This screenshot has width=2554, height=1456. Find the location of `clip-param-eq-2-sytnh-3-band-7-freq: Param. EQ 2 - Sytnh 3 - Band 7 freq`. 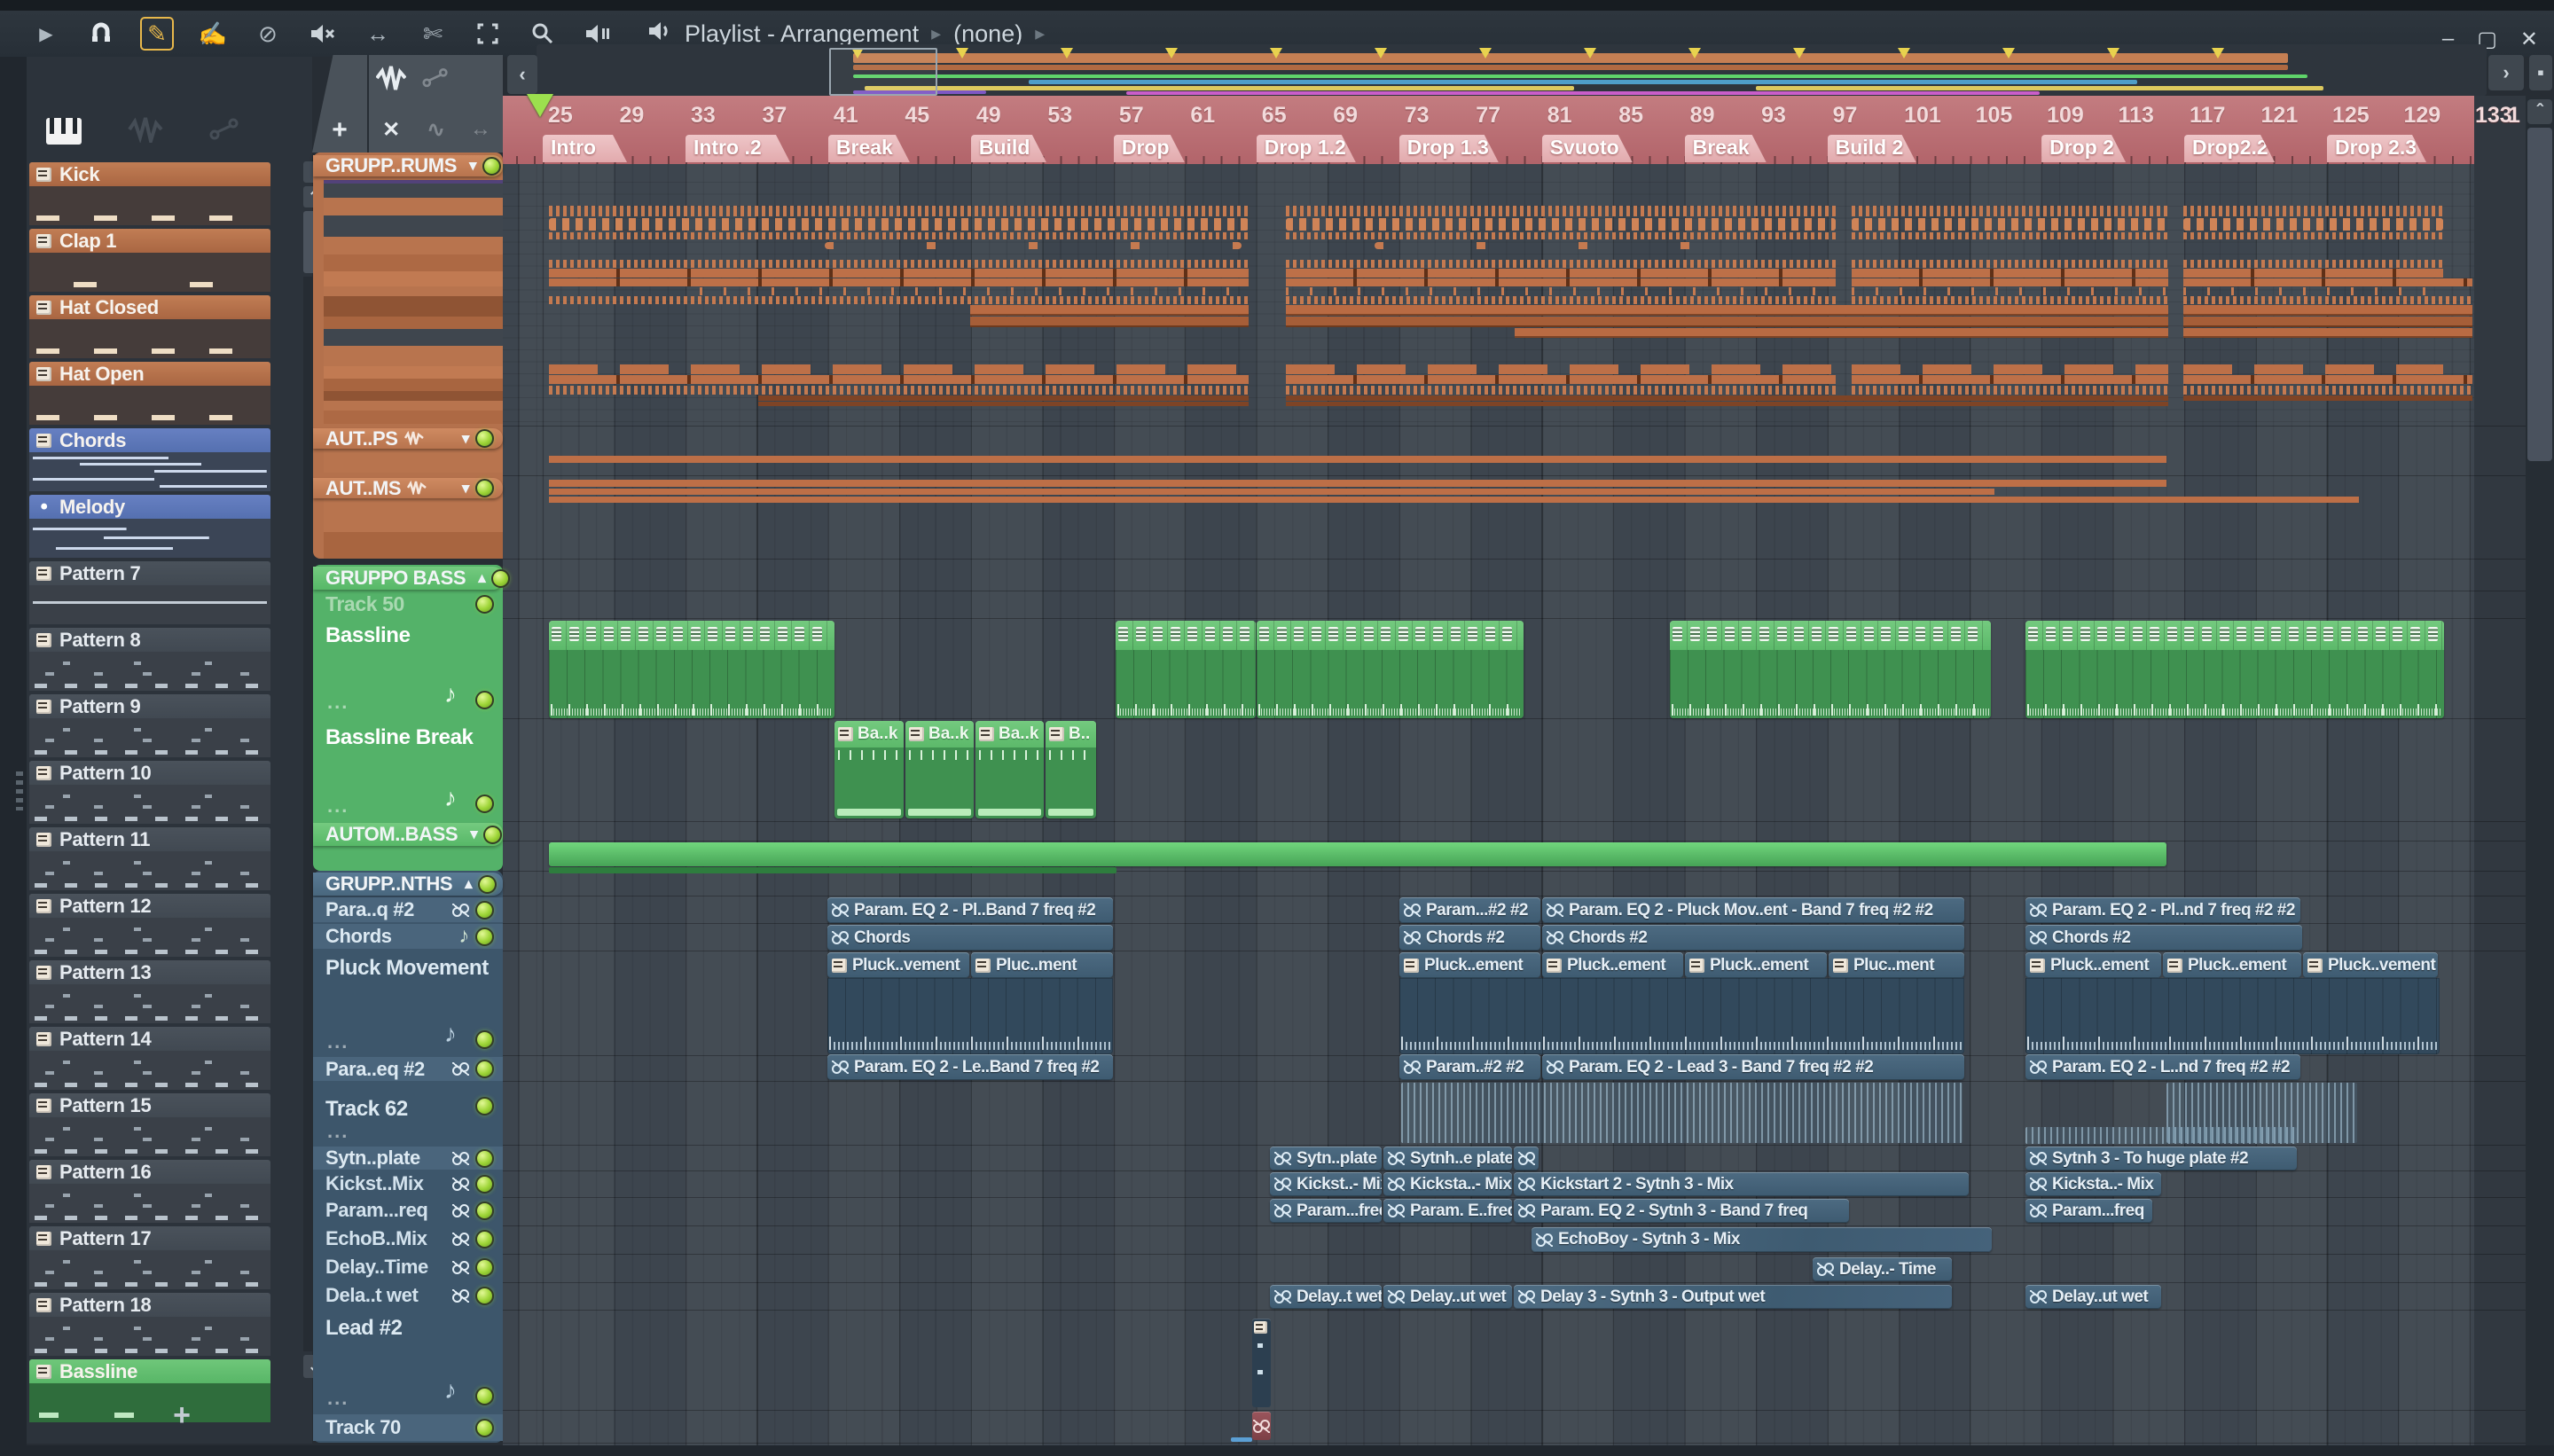

clip-param-eq-2-sytnh-3-band-7-freq: Param. EQ 2 - Sytnh 3 - Band 7 freq is located at coordinates (1681, 1211).